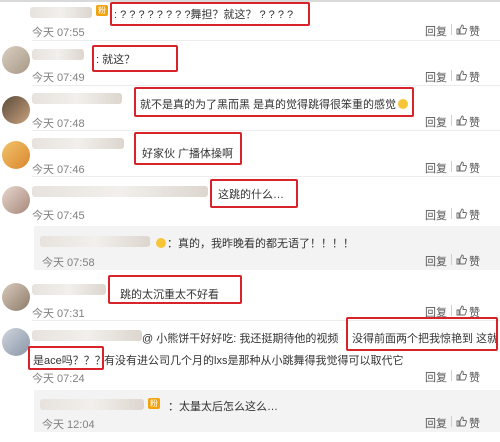  I want to click on comment-time-1: 今天 07:55, so click(58, 33).